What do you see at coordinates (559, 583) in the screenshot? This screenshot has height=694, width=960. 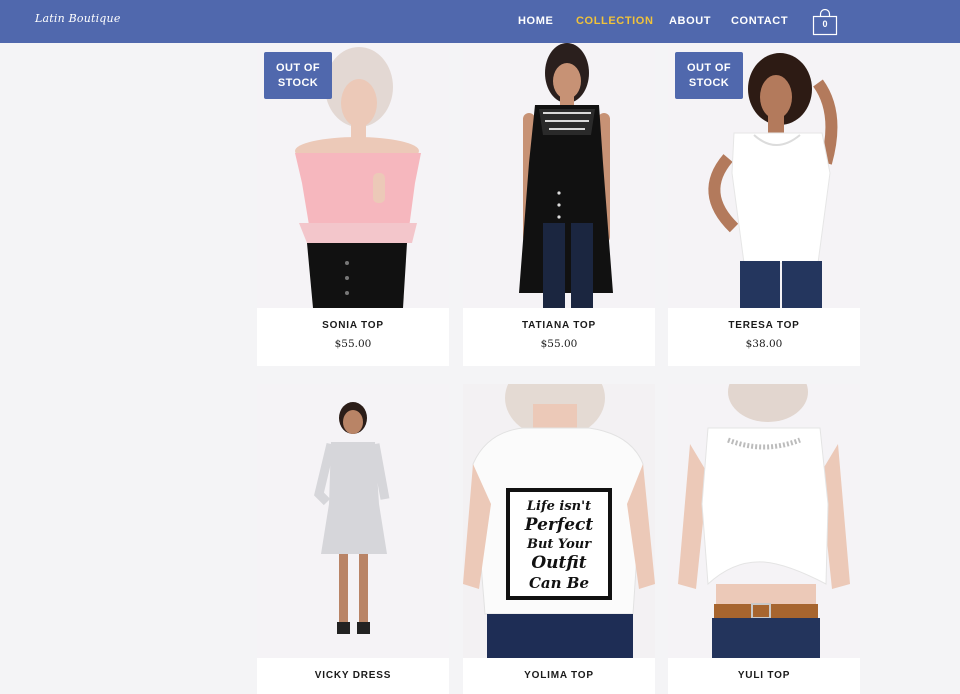 I see `shirt-print-line: Can Be` at bounding box center [559, 583].